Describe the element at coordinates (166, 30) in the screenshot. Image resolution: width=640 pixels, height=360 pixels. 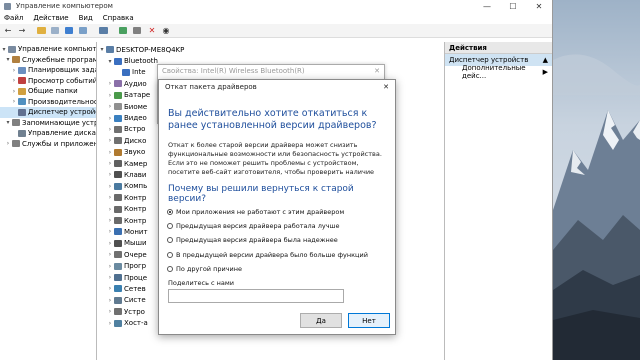
I see `scan-icon: ◉` at that location.